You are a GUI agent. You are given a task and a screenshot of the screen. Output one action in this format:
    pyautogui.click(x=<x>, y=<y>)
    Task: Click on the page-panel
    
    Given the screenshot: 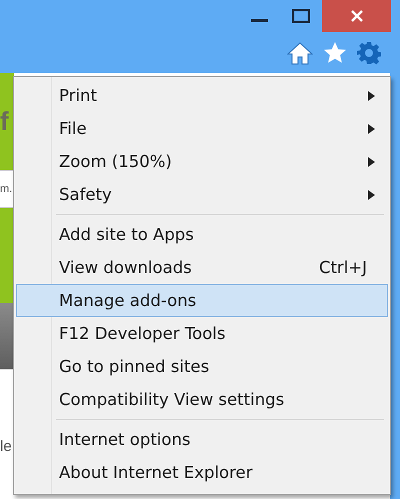 What is the action you would take?
    pyautogui.click(x=7, y=336)
    